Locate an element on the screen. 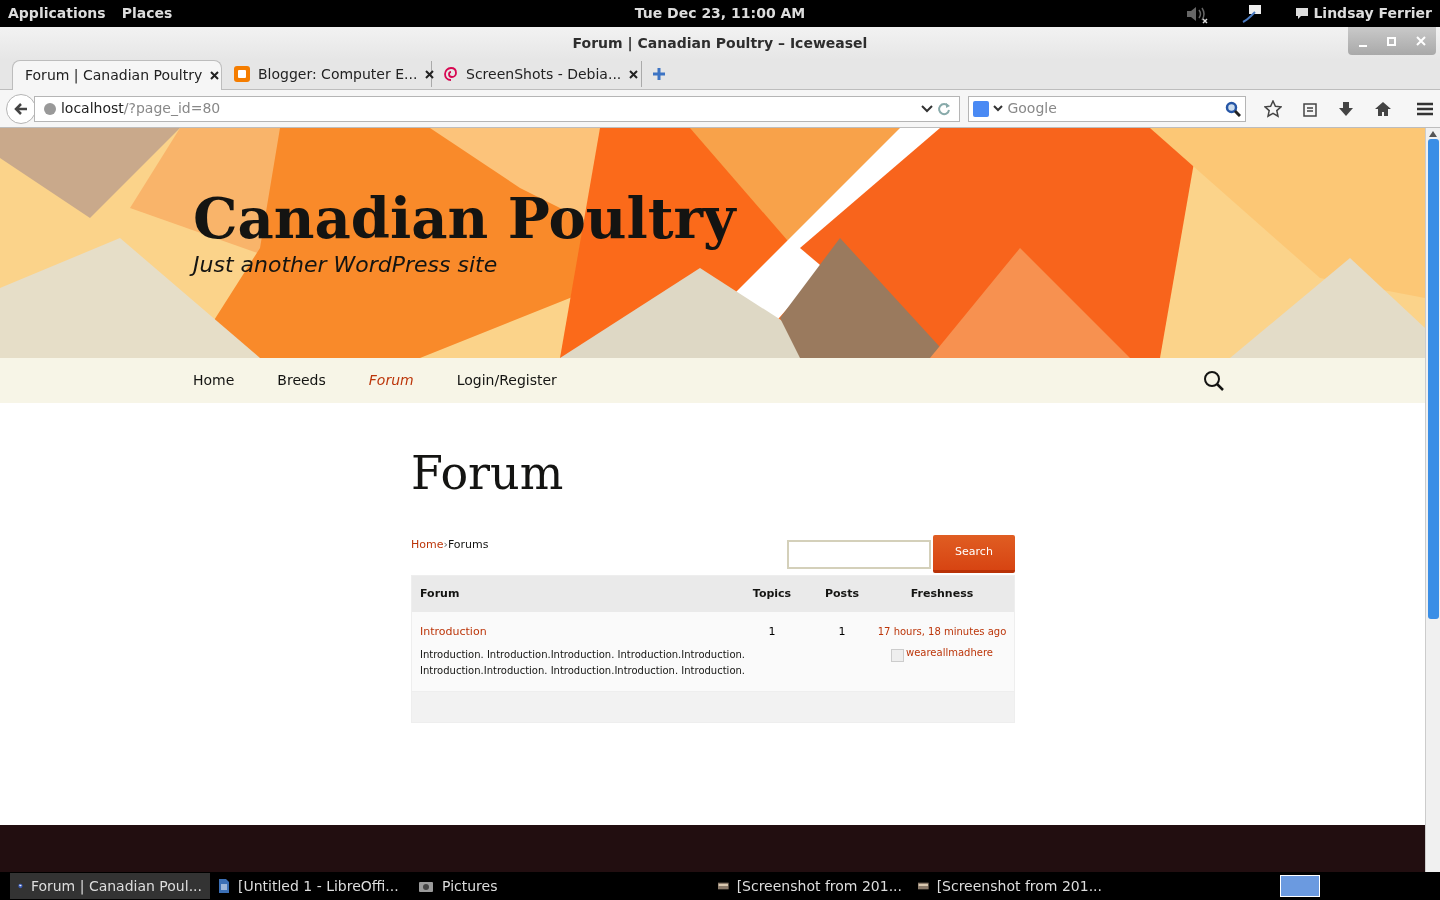 The width and height of the screenshot is (1440, 900). nav-link: Forum is located at coordinates (391, 380).